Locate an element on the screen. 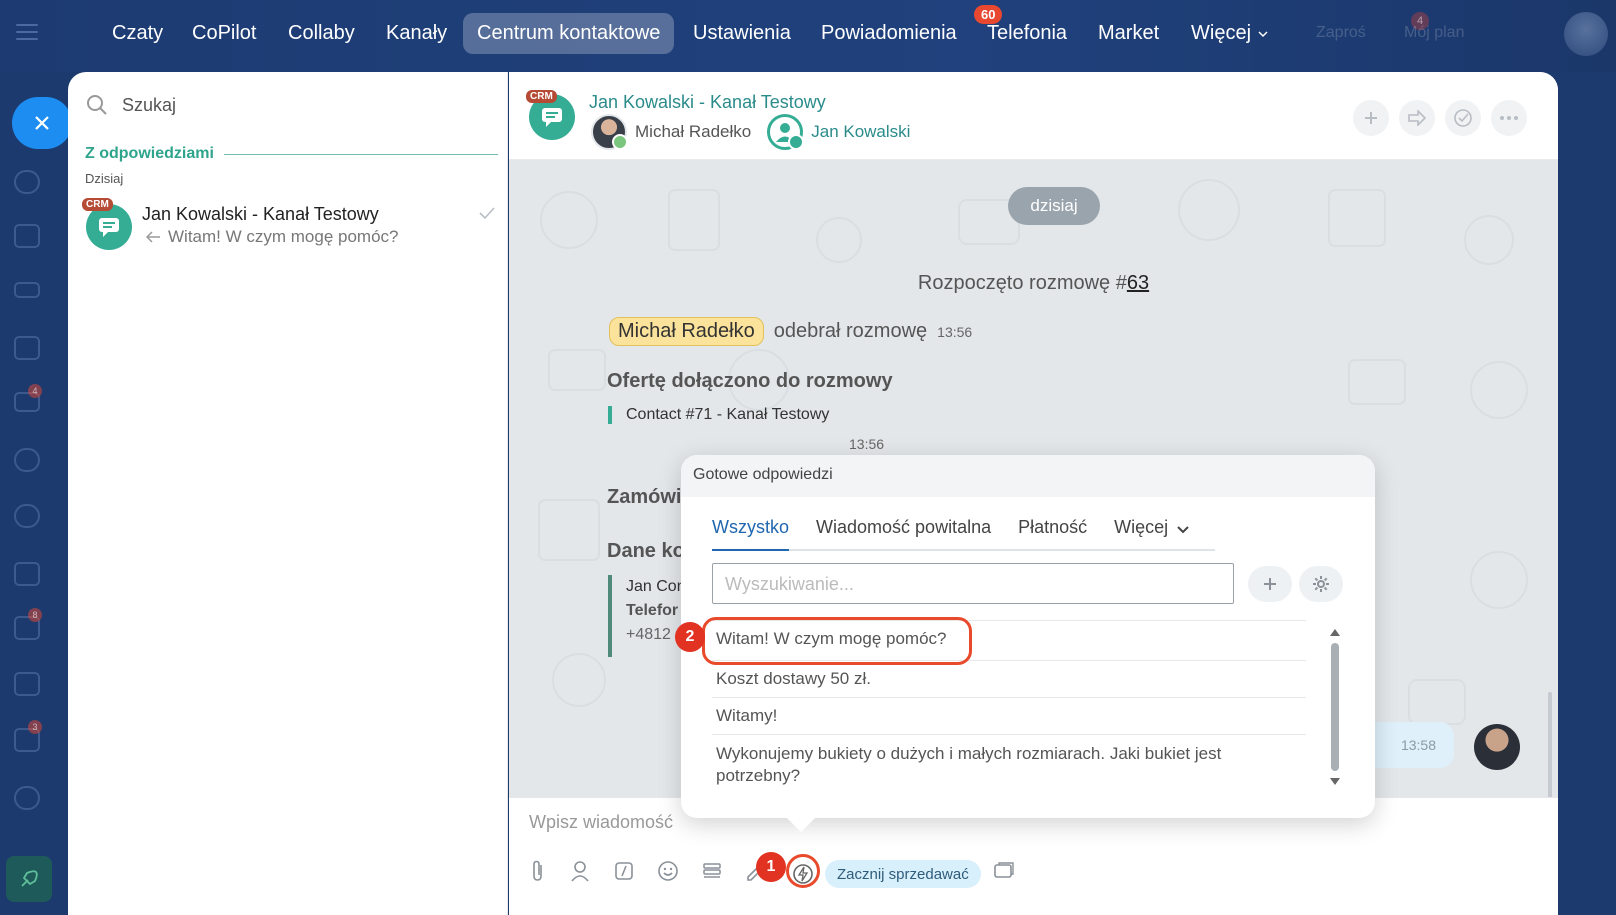  search-icon is located at coordinates (97, 105).